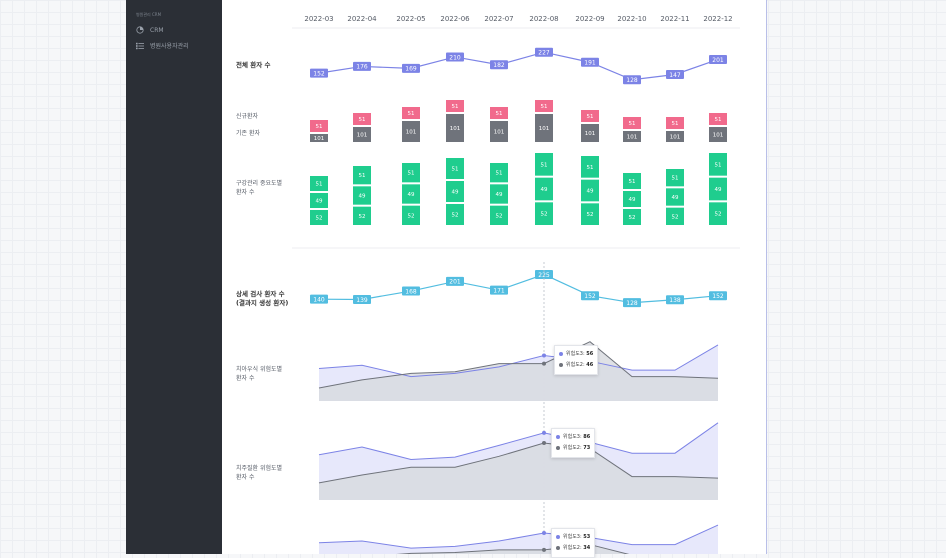 The height and width of the screenshot is (558, 946). What do you see at coordinates (411, 291) in the screenshot?
I see `detailed-exam-data-label: 168` at bounding box center [411, 291].